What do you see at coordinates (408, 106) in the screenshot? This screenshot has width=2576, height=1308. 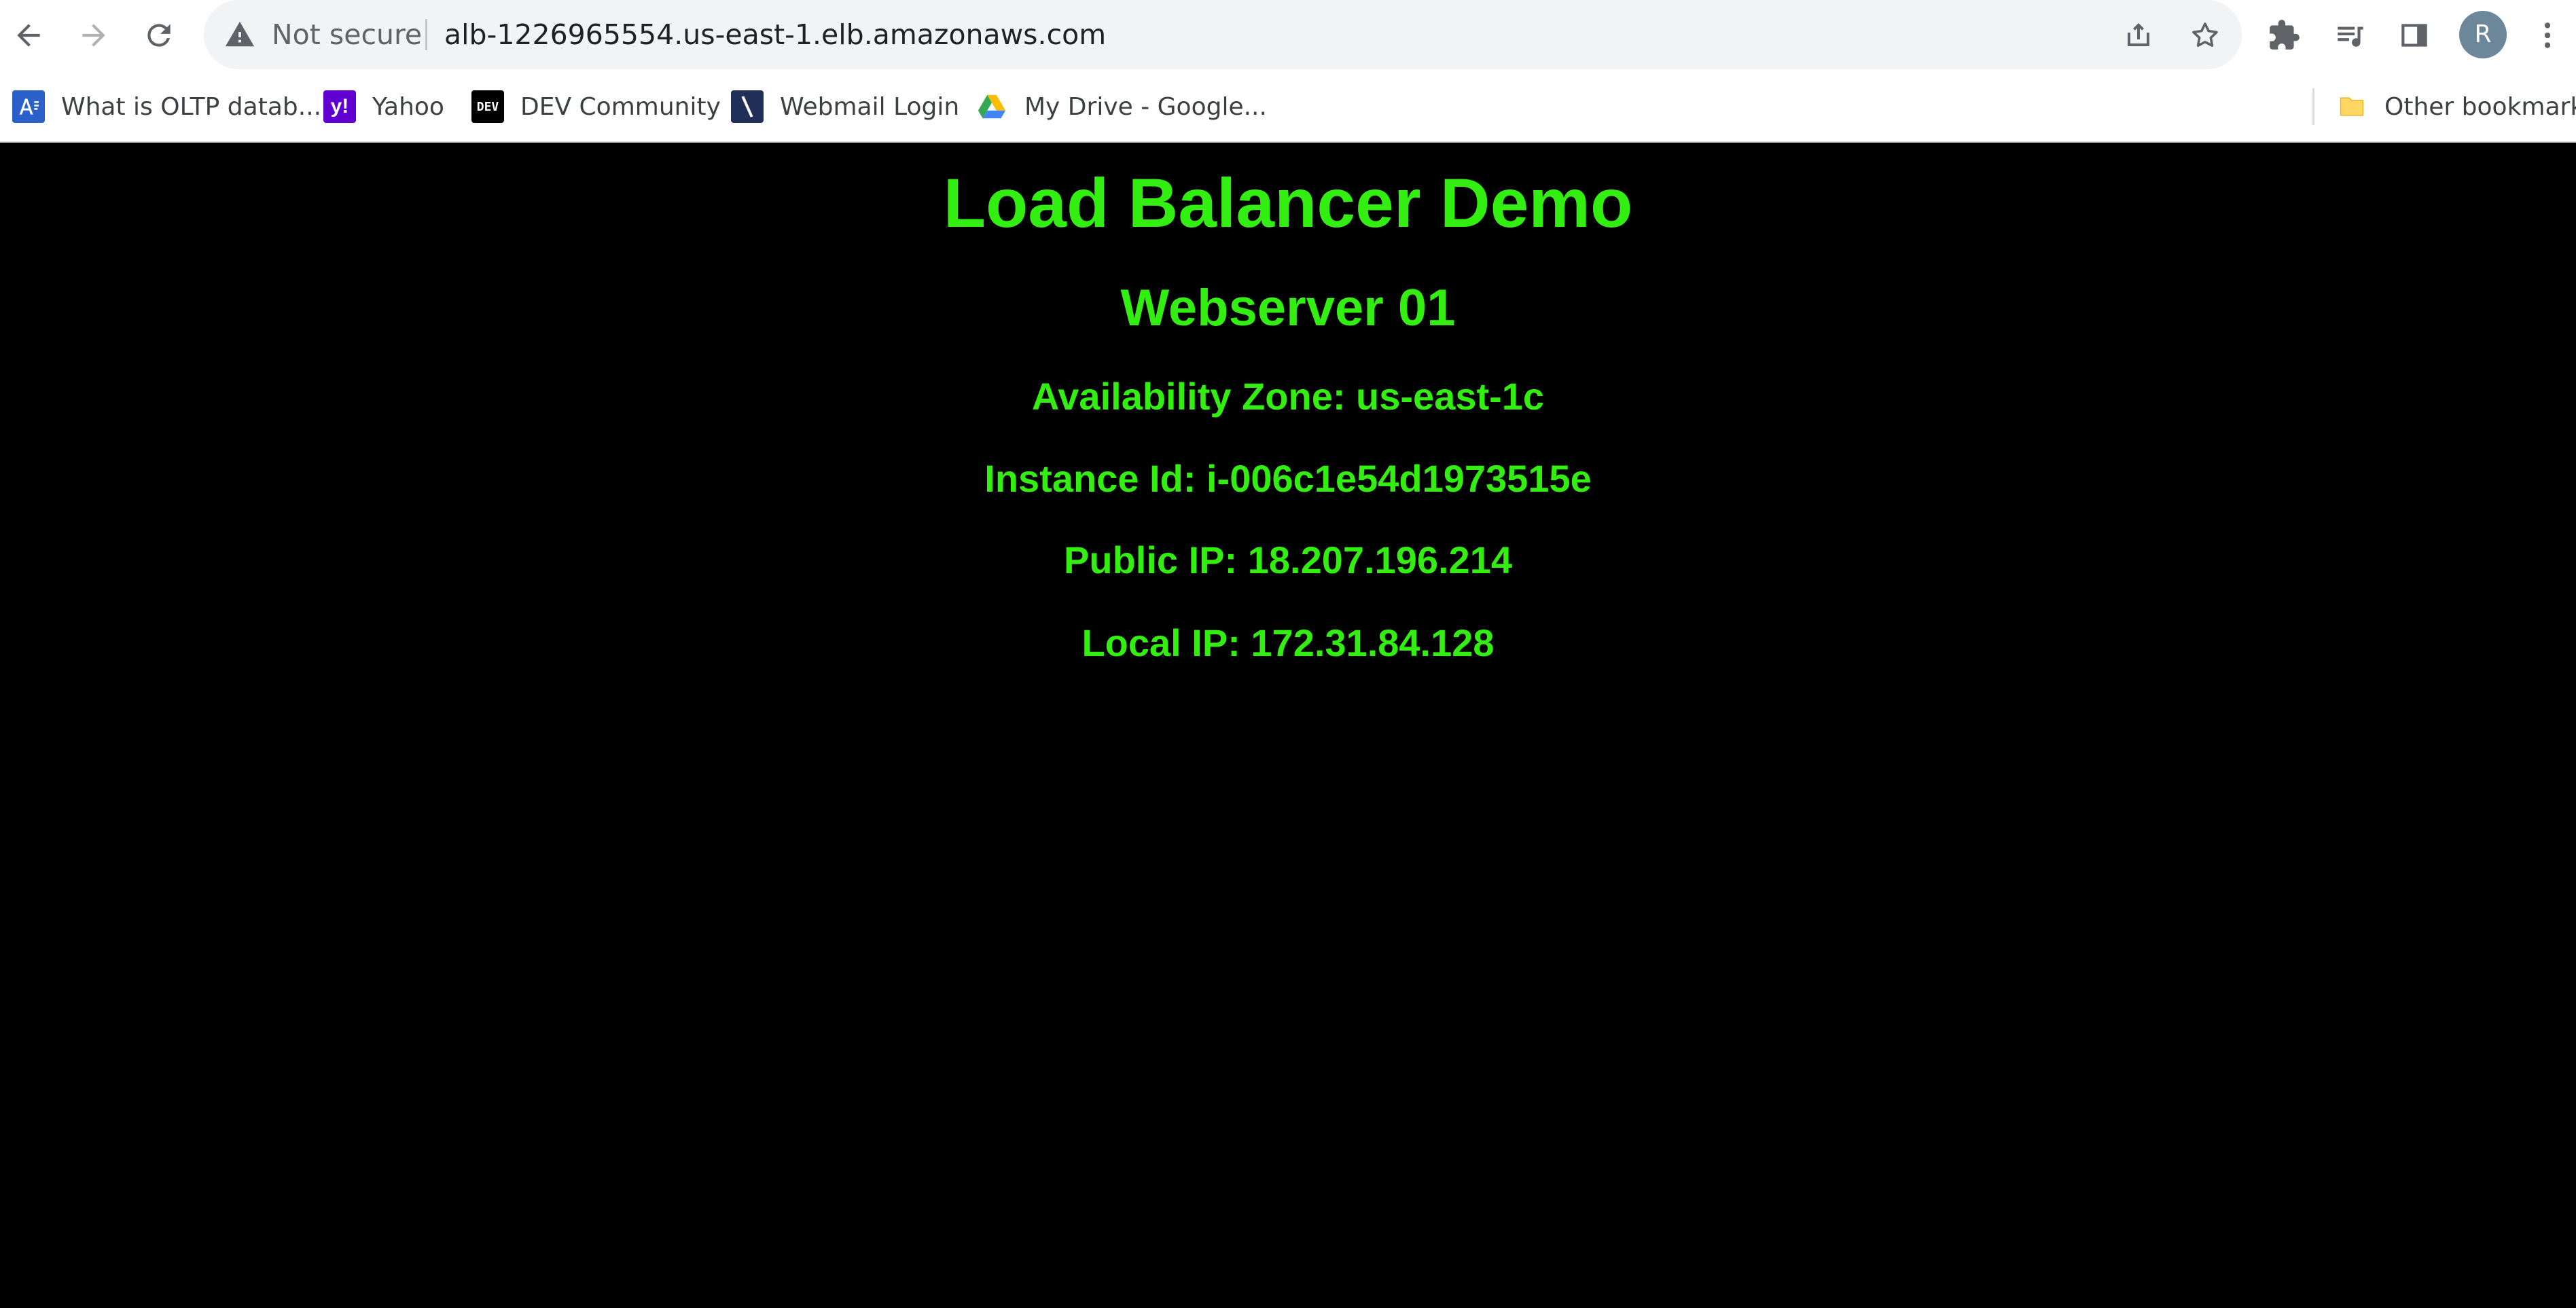 I see `bookmark-label: Yahoo` at bounding box center [408, 106].